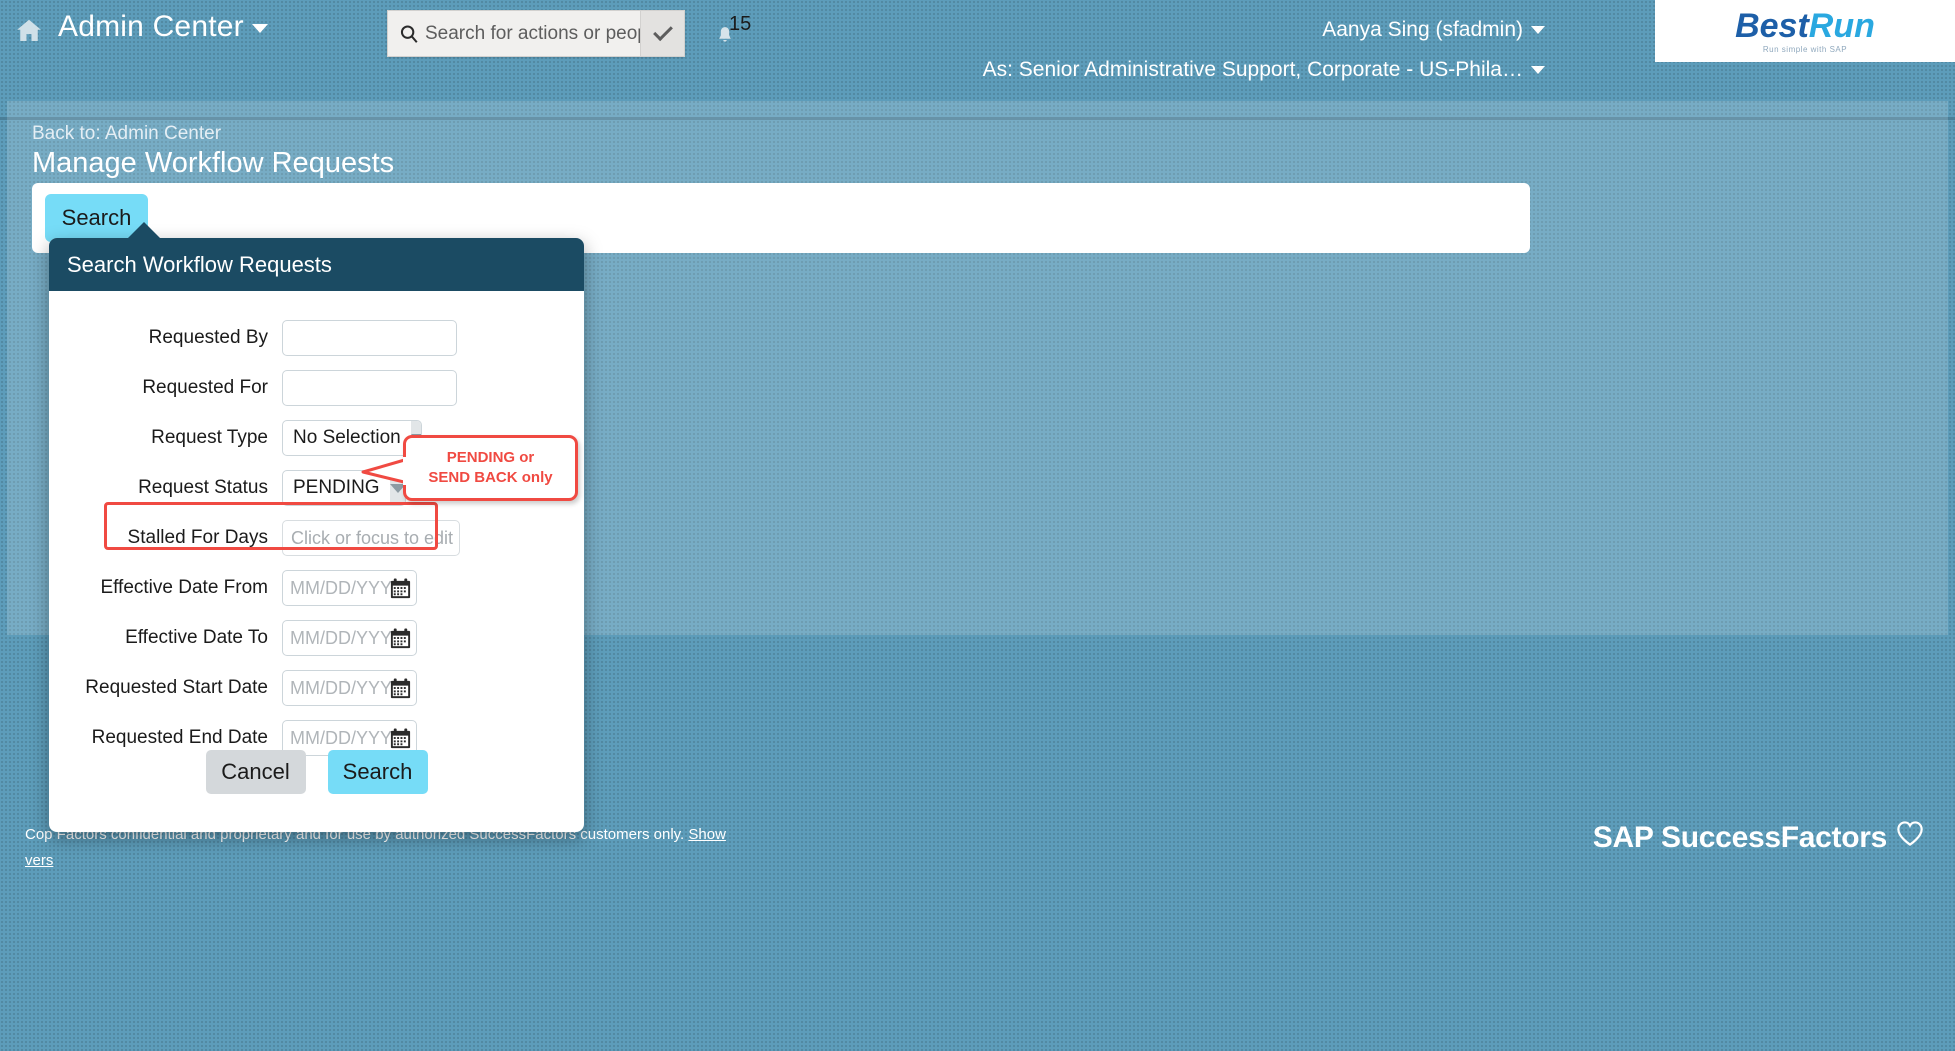  Describe the element at coordinates (213, 163) in the screenshot. I see `page-title: Manage Workflow Requests` at that location.